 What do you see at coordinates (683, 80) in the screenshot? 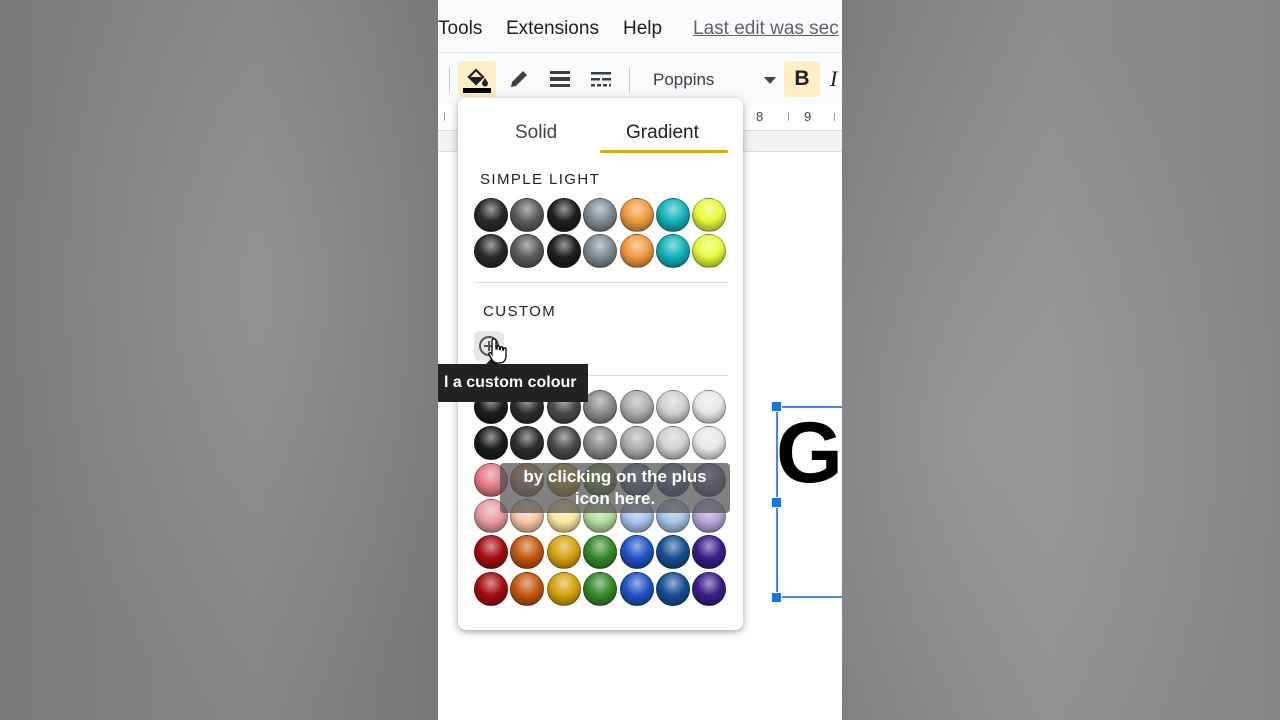
I see `font-select: Poppins` at bounding box center [683, 80].